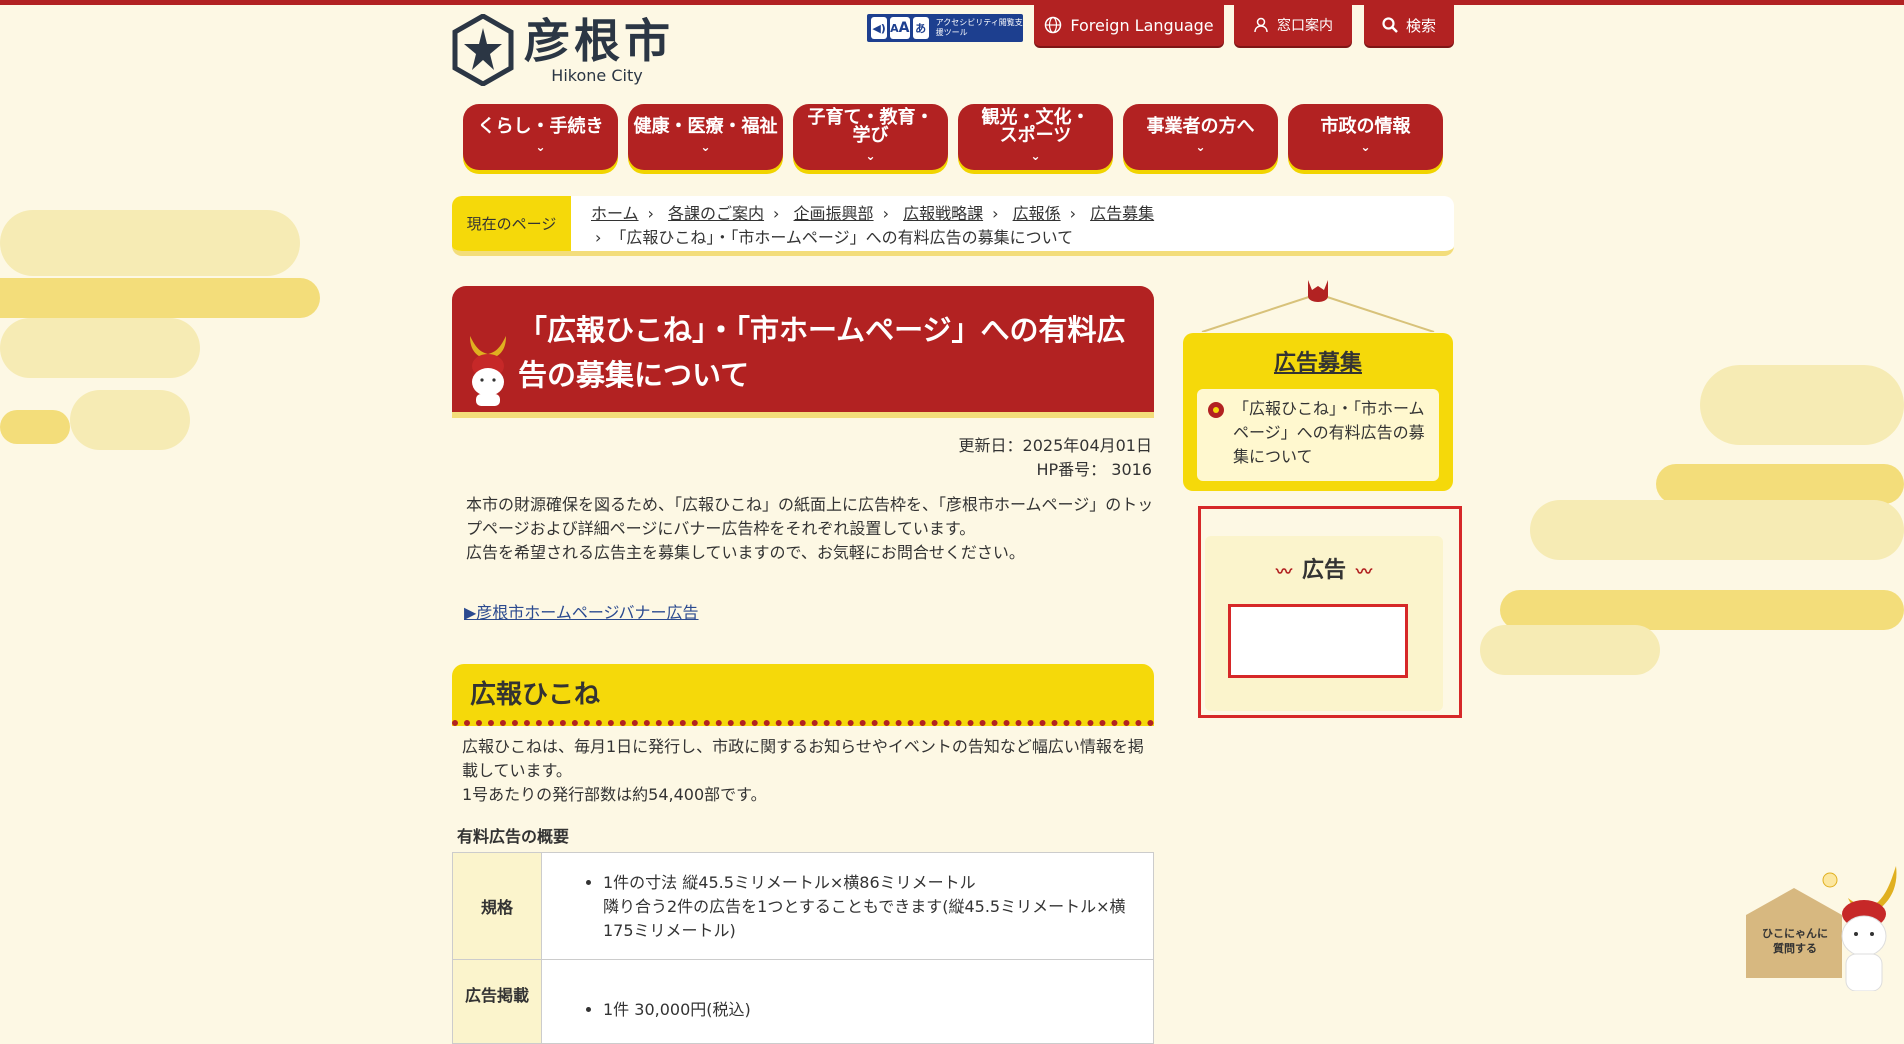  What do you see at coordinates (497, 1001) in the screenshot?
I see `table-header-cell: 広告掲載` at bounding box center [497, 1001].